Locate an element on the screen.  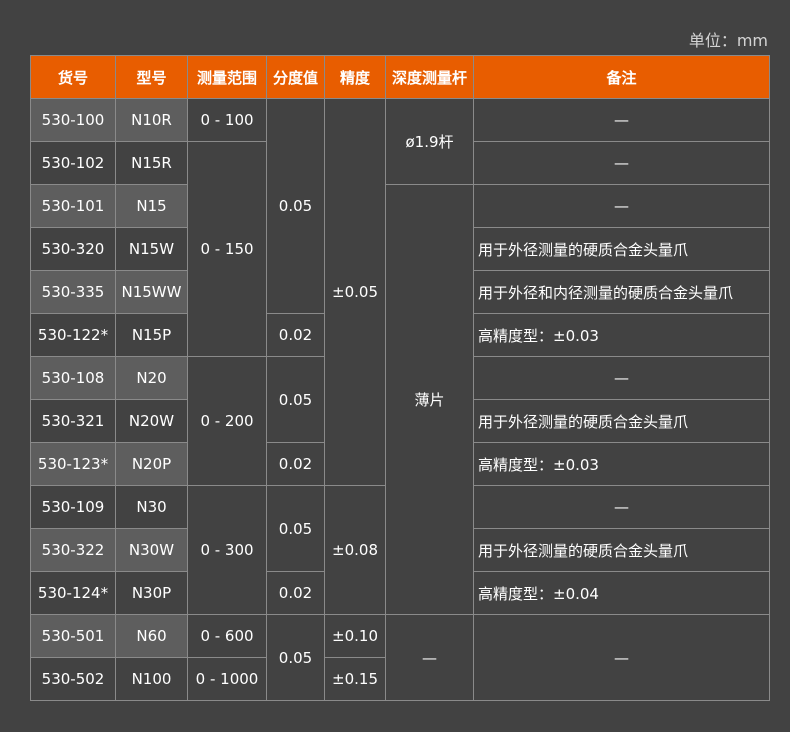
item-no-cell: 530-122* is located at coordinates (73, 335).